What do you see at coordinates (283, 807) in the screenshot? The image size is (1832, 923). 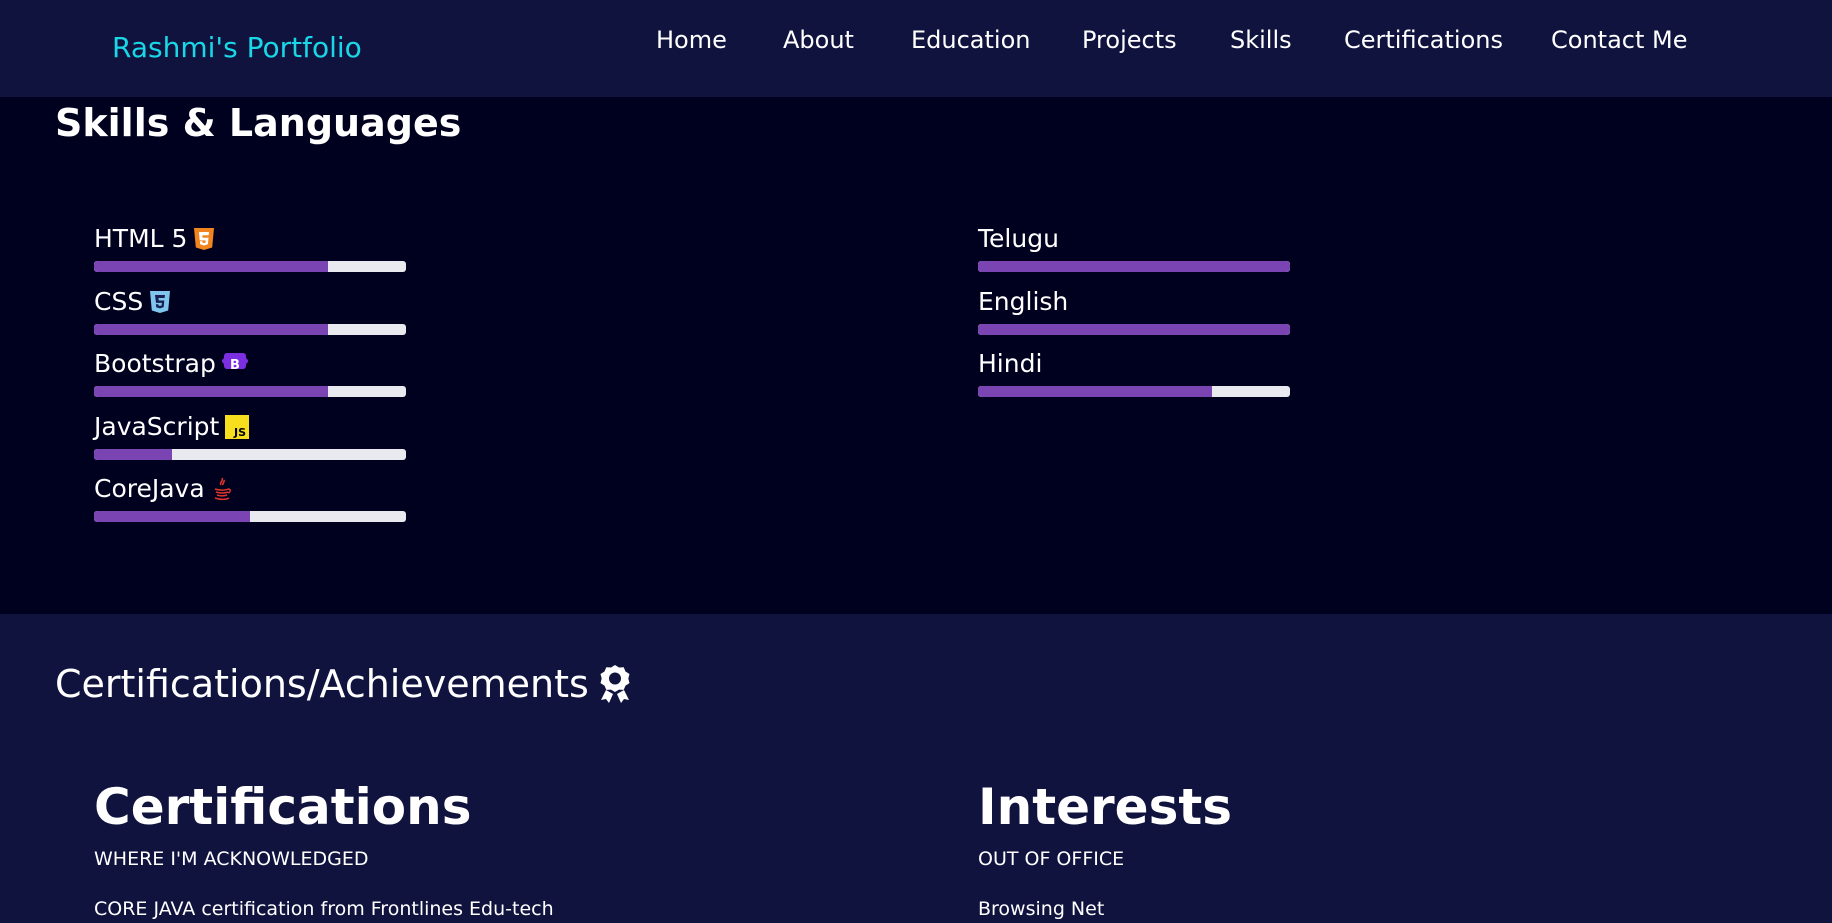 I see `certifications-heading: Certifications` at bounding box center [283, 807].